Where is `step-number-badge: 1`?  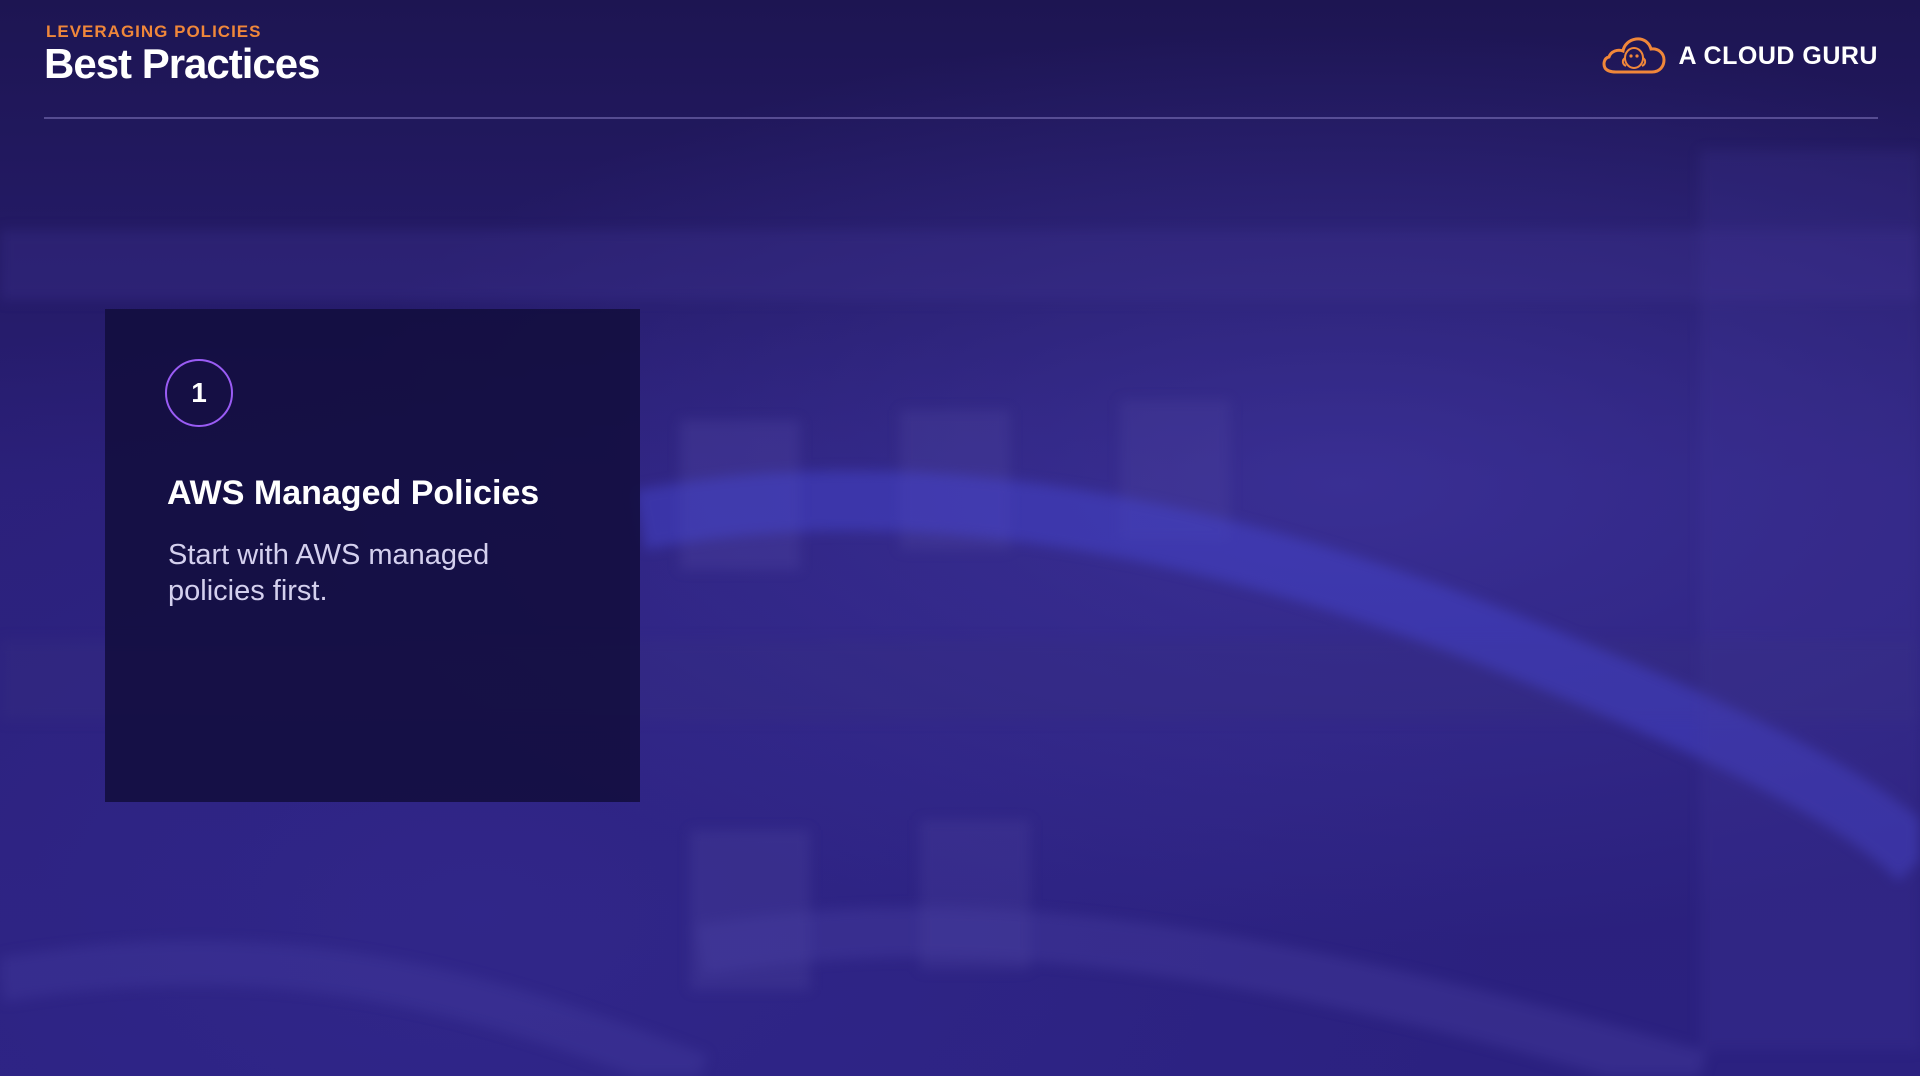
step-number-badge: 1 is located at coordinates (199, 393).